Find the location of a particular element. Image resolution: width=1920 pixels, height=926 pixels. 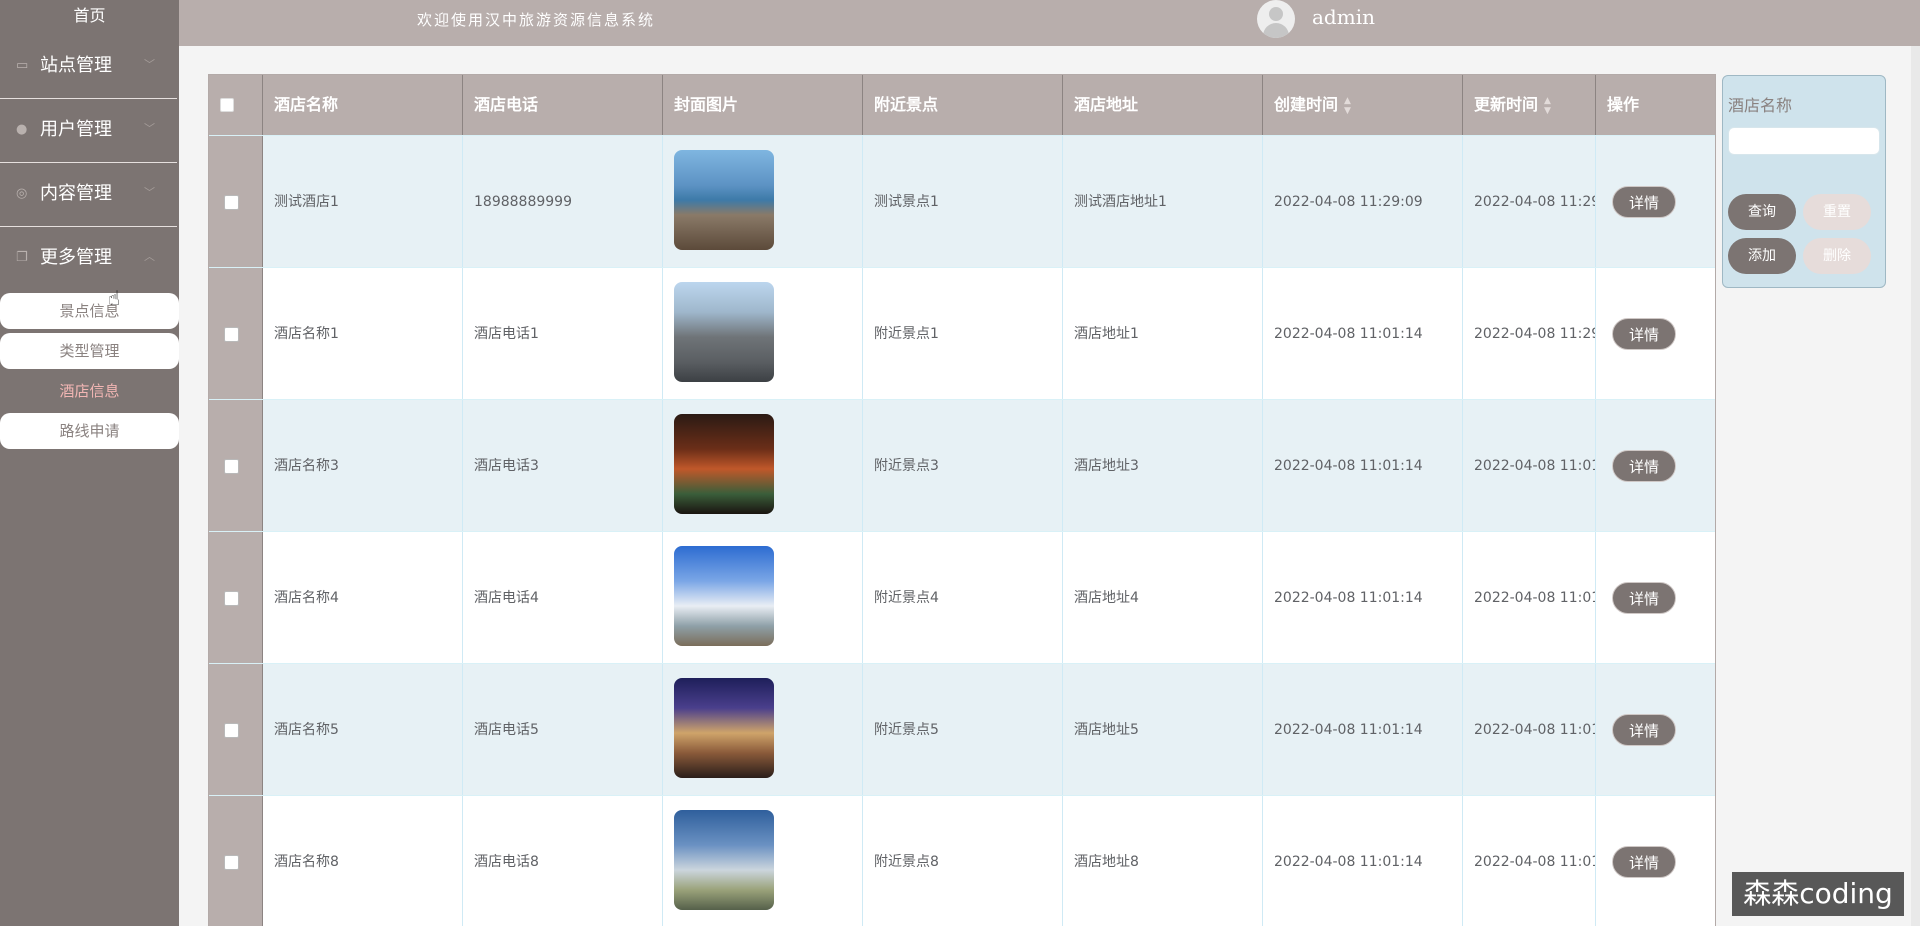

nearby-spot-cell: 附近景点5 is located at coordinates (963, 730).